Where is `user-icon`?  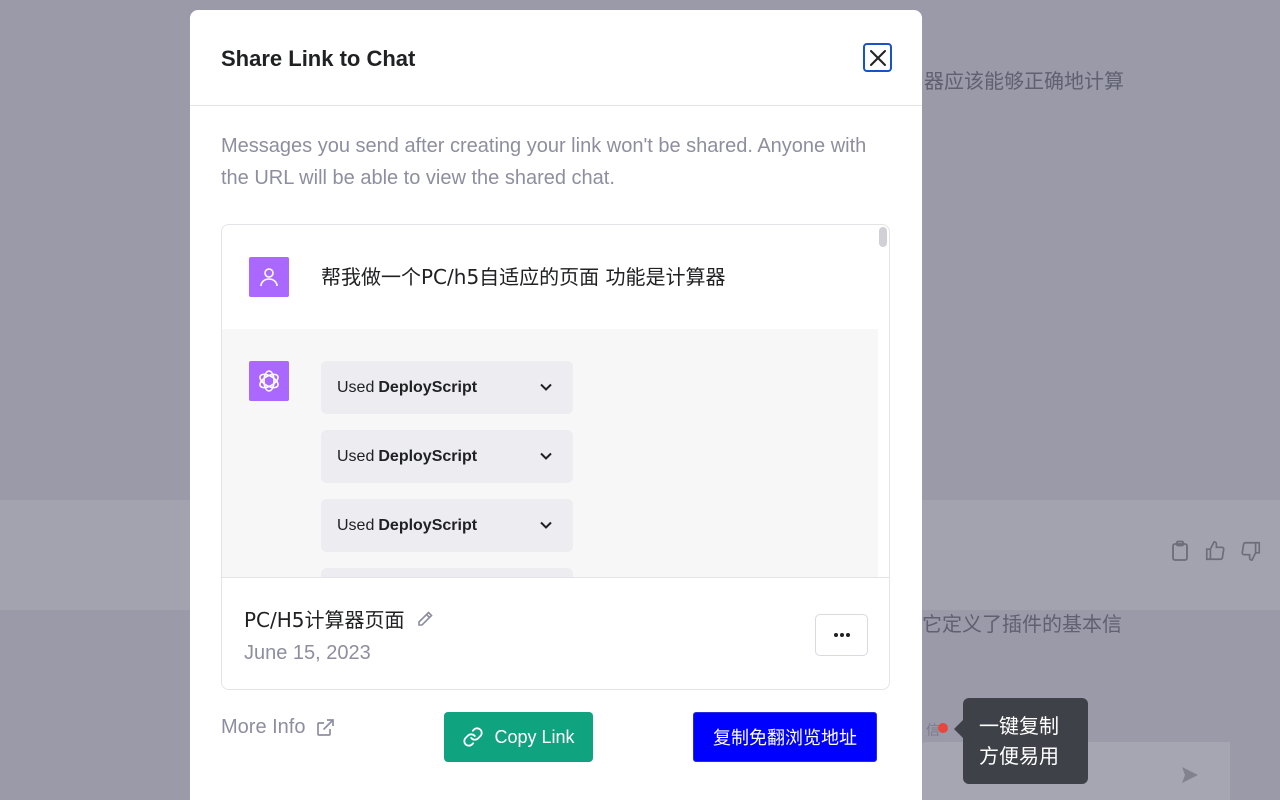 user-icon is located at coordinates (269, 277).